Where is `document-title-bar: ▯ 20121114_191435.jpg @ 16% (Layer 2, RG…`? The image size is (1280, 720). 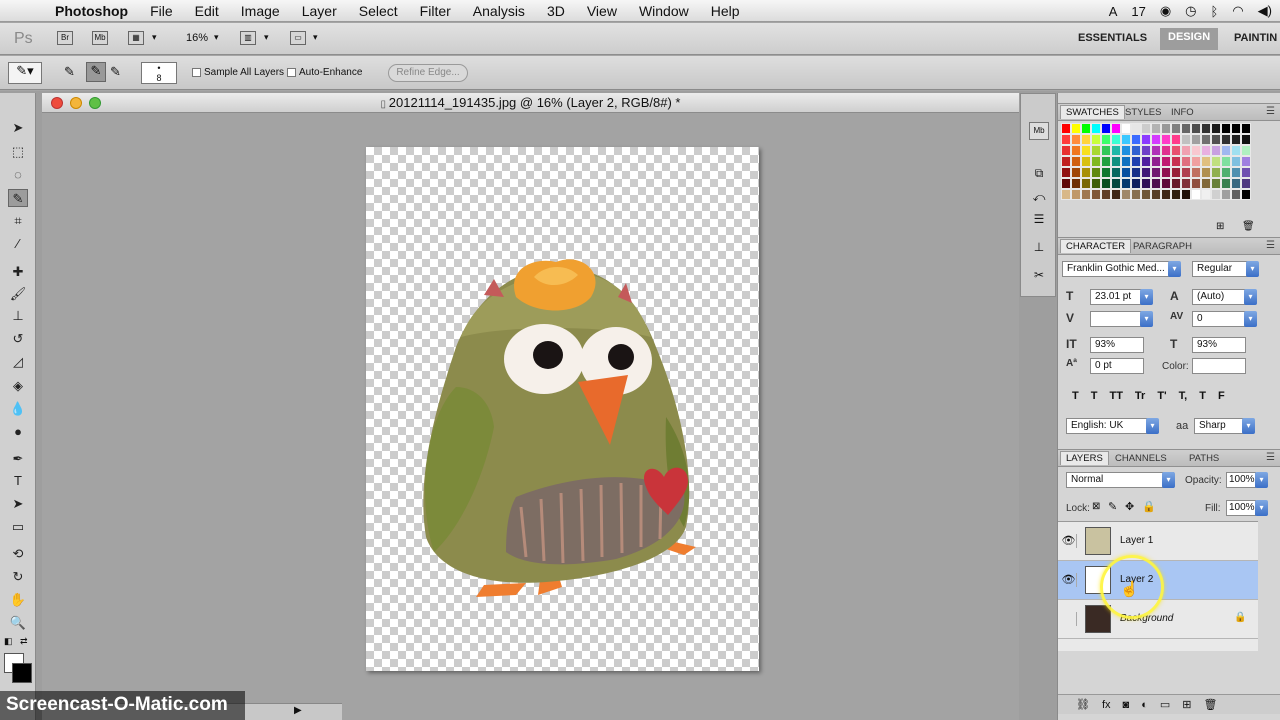 document-title-bar: ▯ 20121114_191435.jpg @ 16% (Layer 2, RG… is located at coordinates (530, 103).